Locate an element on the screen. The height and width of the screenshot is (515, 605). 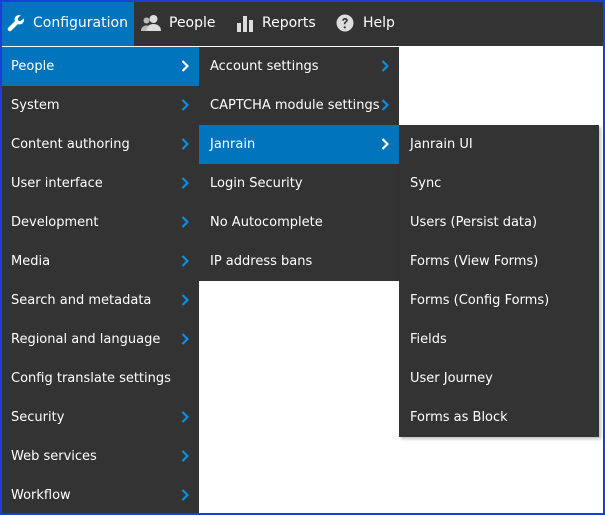
menu-item-label: Content authoring is located at coordinates (70, 144).